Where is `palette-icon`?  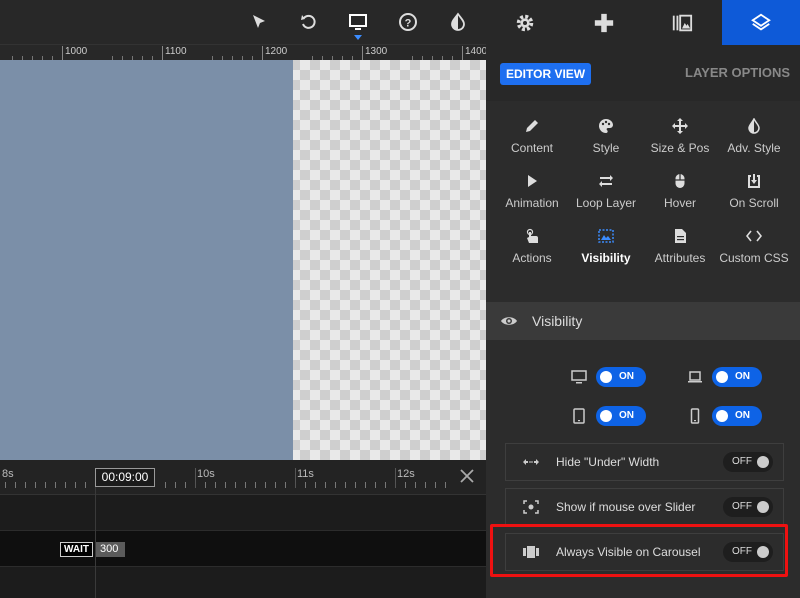
palette-icon is located at coordinates (606, 126).